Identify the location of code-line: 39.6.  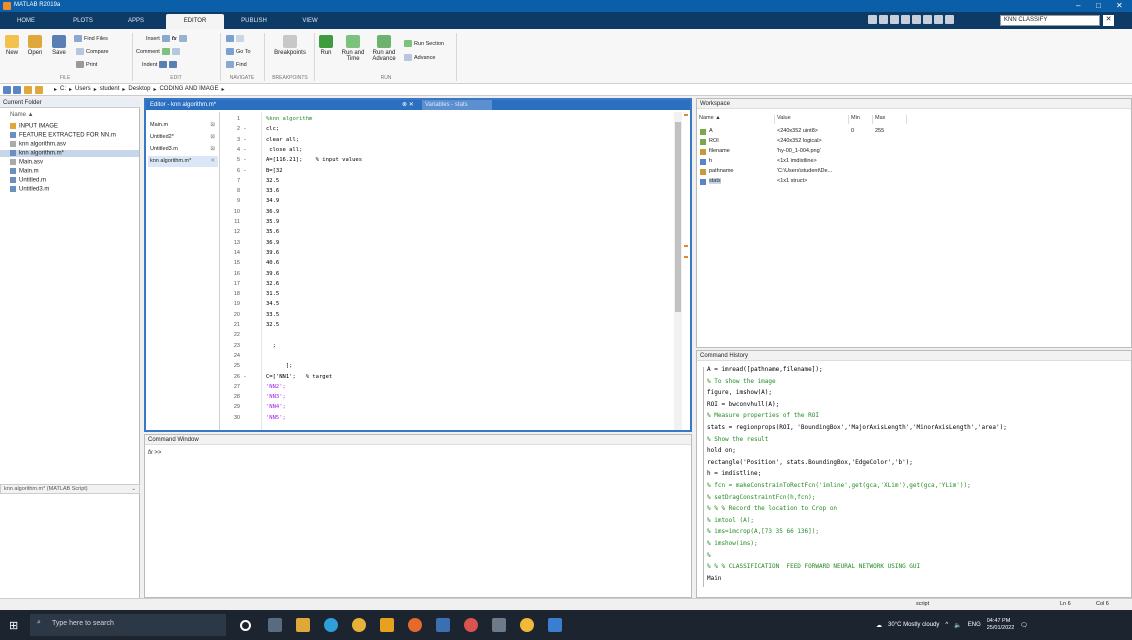
(272, 253).